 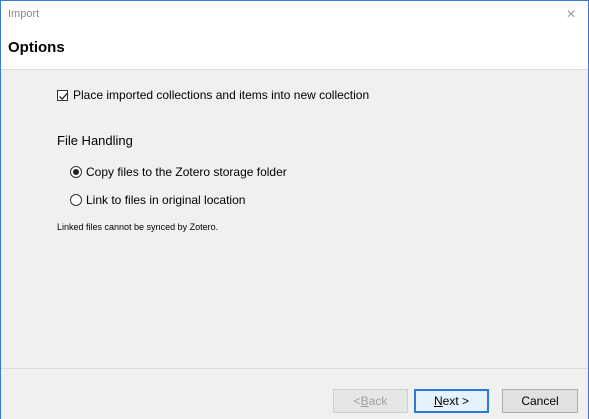 I want to click on radio-link-files: Link to files in original location, so click(x=157, y=200).